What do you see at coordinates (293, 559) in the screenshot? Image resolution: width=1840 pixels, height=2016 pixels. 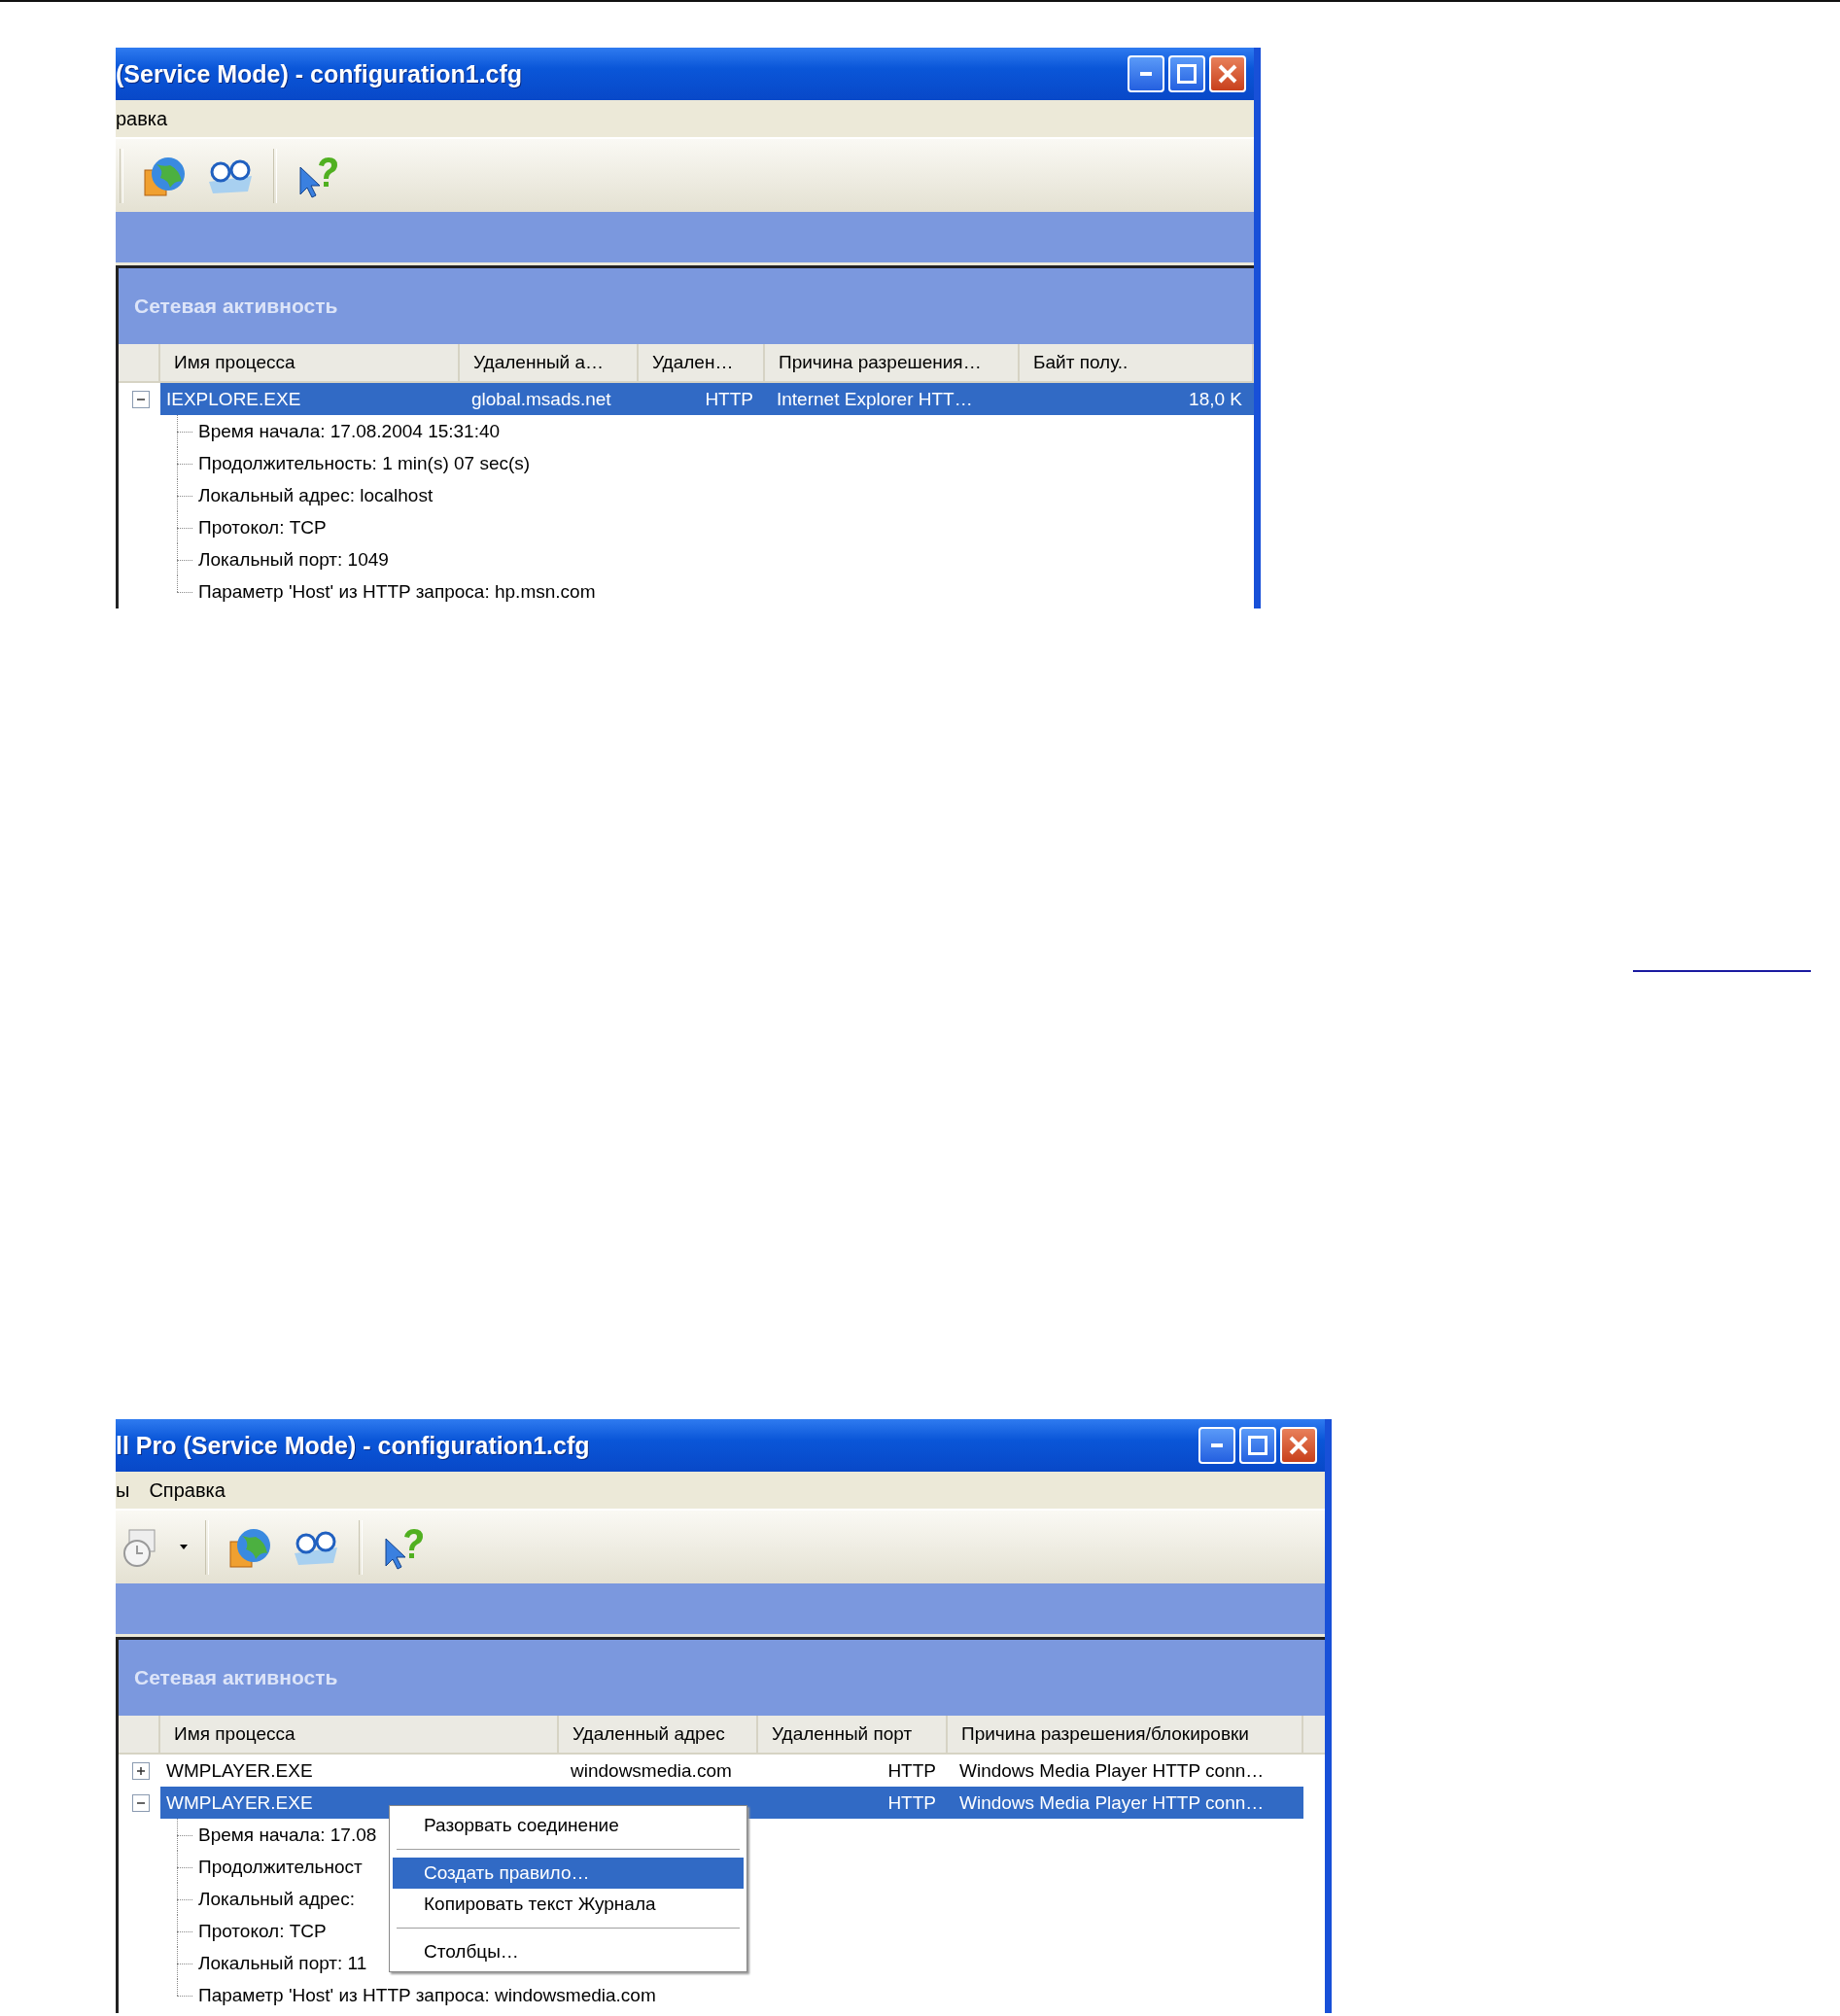 I see `detail-text: Локальный порт: 1049` at bounding box center [293, 559].